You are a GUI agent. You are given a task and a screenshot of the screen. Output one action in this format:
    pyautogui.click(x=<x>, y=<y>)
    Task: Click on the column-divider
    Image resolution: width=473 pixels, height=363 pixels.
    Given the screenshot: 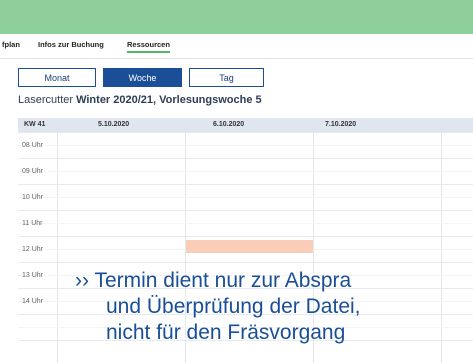 What is the action you would take?
    pyautogui.click(x=57, y=247)
    